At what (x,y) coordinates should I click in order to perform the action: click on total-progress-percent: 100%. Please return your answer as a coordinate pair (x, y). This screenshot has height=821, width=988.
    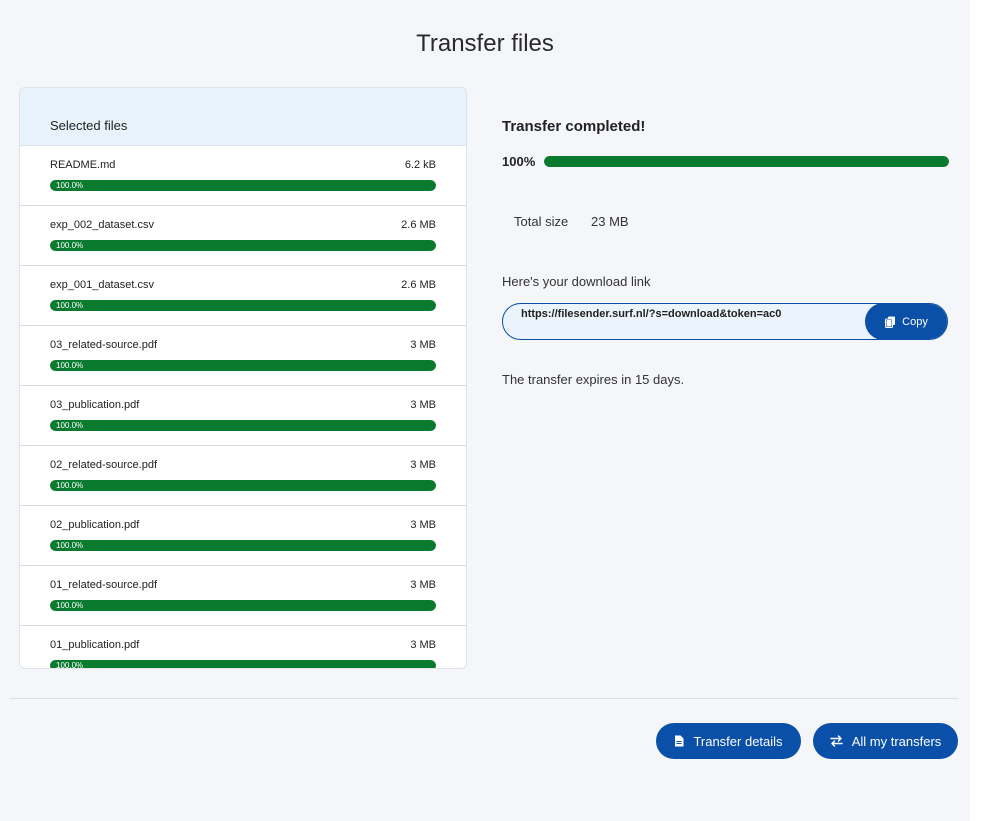
    Looking at the image, I should click on (519, 161).